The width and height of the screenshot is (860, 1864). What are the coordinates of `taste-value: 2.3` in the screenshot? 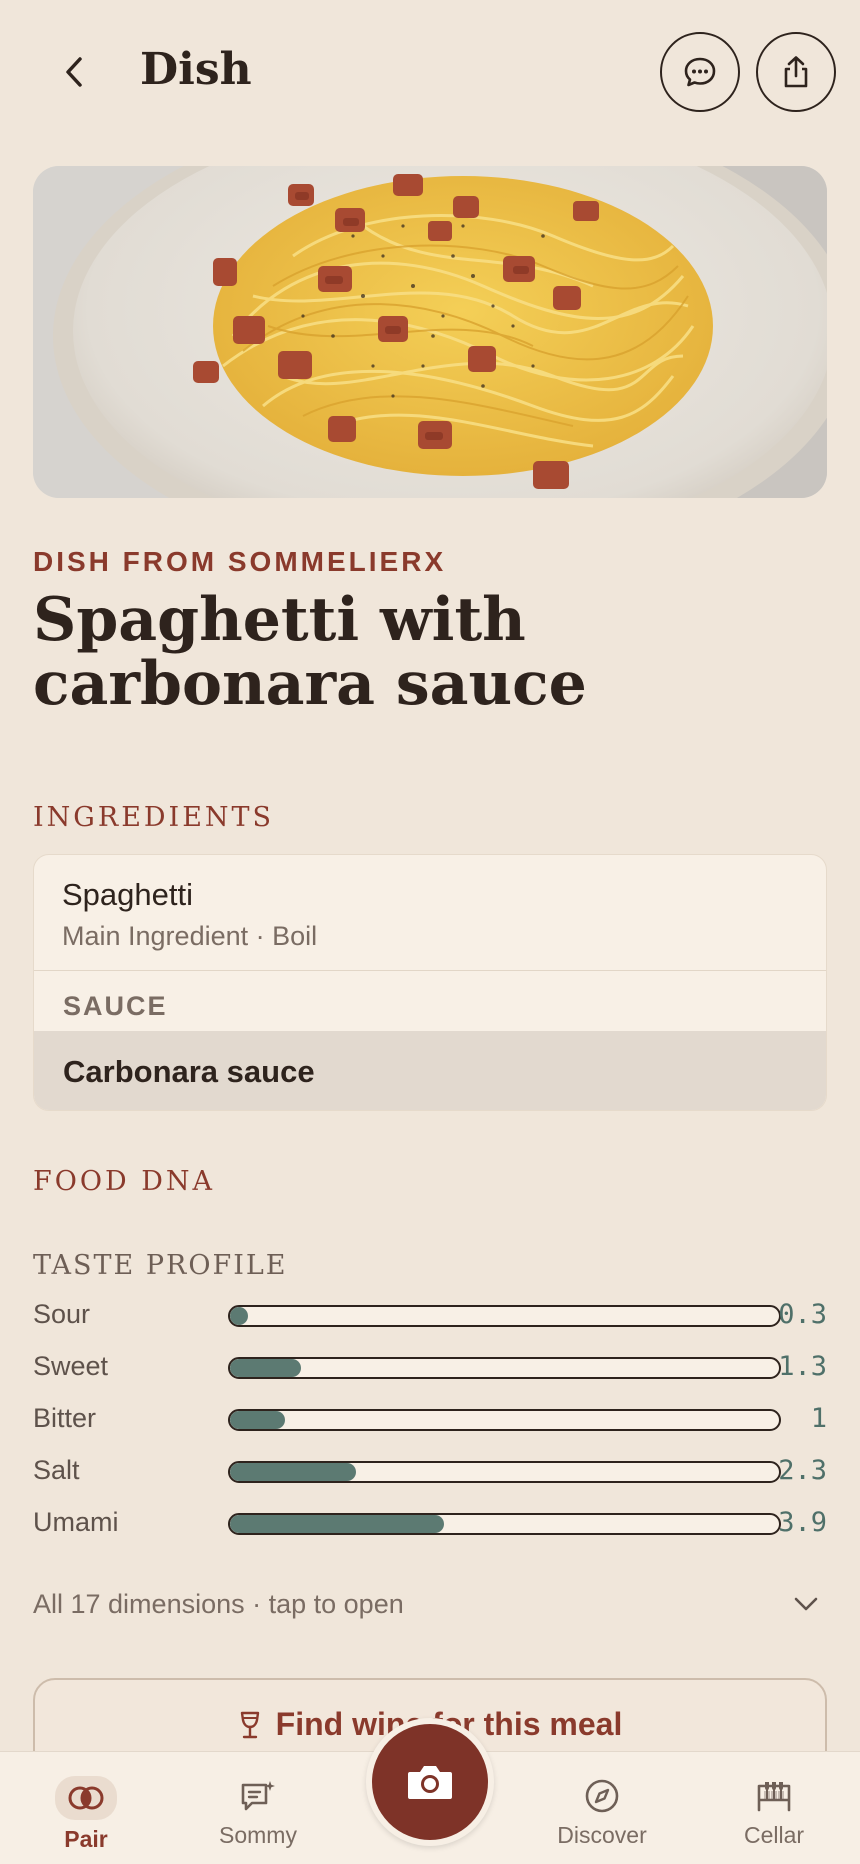 It's located at (802, 1470).